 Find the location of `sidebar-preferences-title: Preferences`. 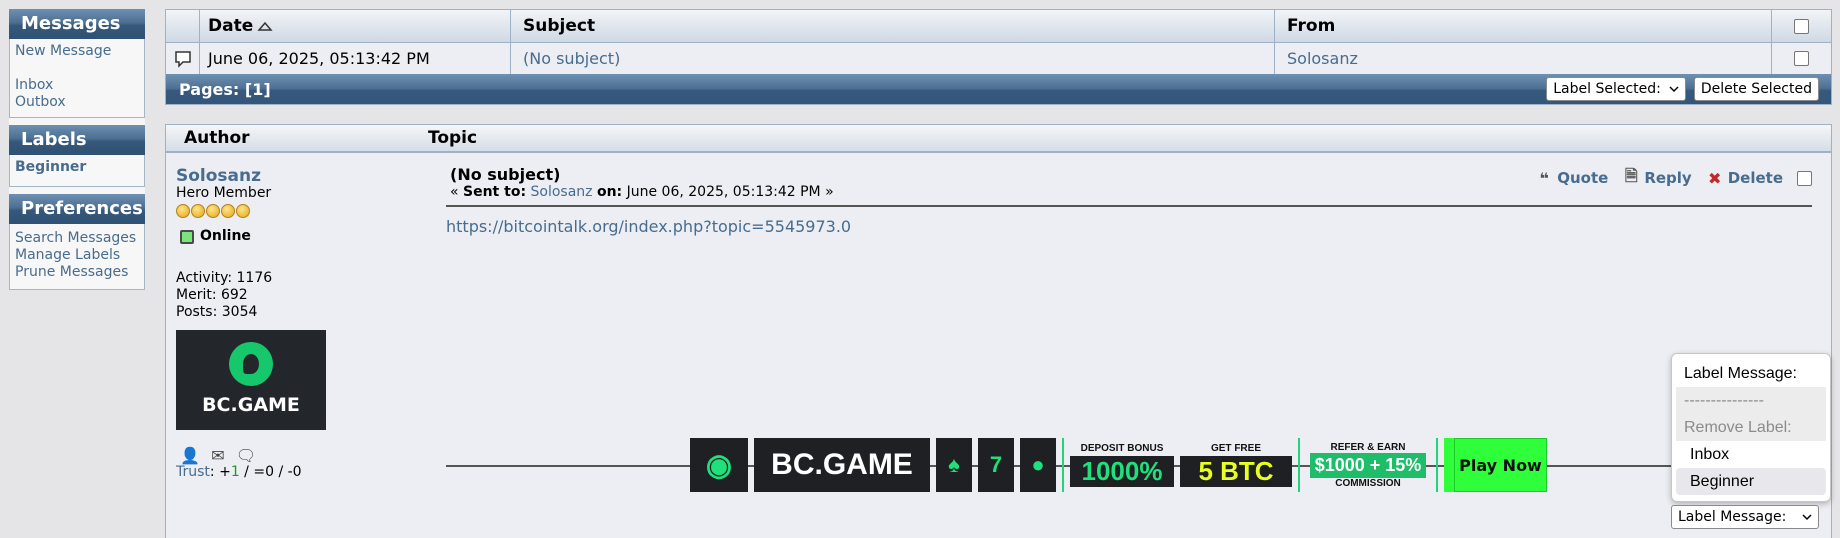

sidebar-preferences-title: Preferences is located at coordinates (77, 209).